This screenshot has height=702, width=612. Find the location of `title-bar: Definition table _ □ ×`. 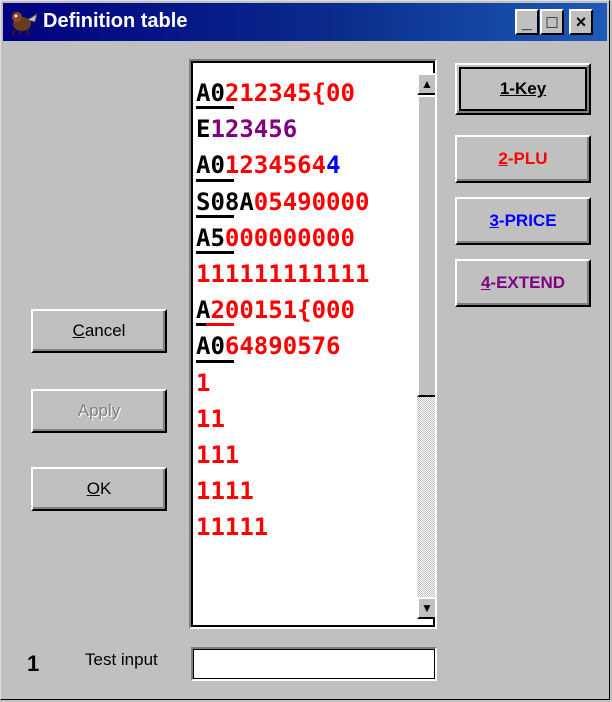

title-bar: Definition table _ □ × is located at coordinates (305, 22).